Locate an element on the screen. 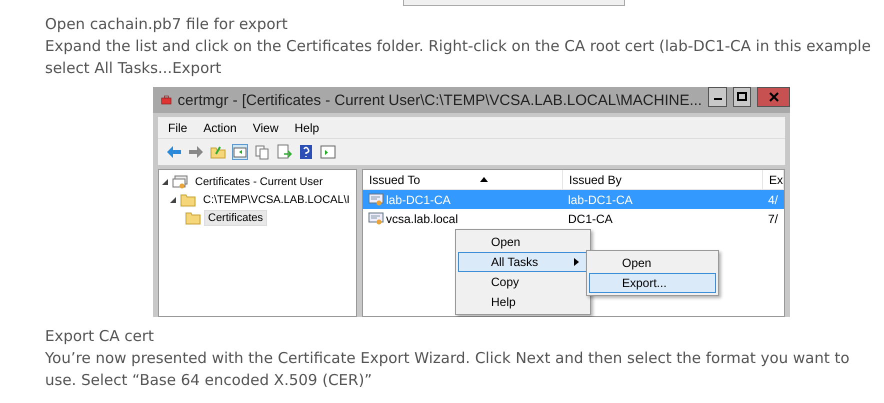 The image size is (884, 403). table-cell: vcsa.lab.local is located at coordinates (422, 219).